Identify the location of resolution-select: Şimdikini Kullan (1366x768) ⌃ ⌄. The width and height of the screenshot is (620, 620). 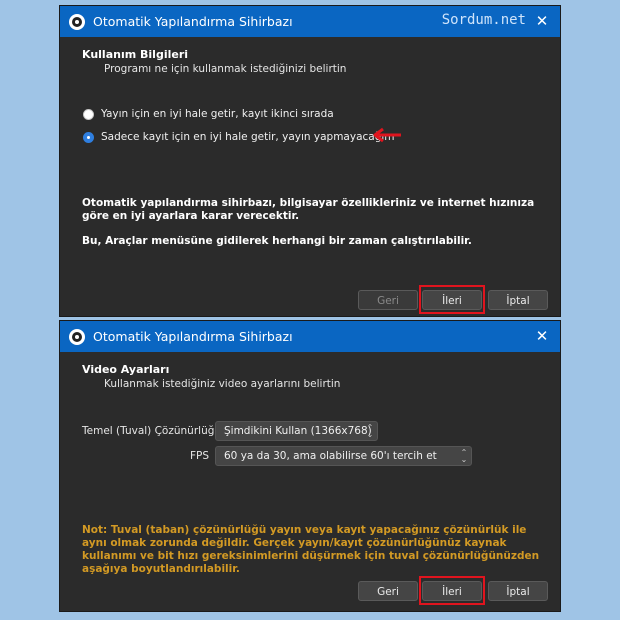
(296, 431).